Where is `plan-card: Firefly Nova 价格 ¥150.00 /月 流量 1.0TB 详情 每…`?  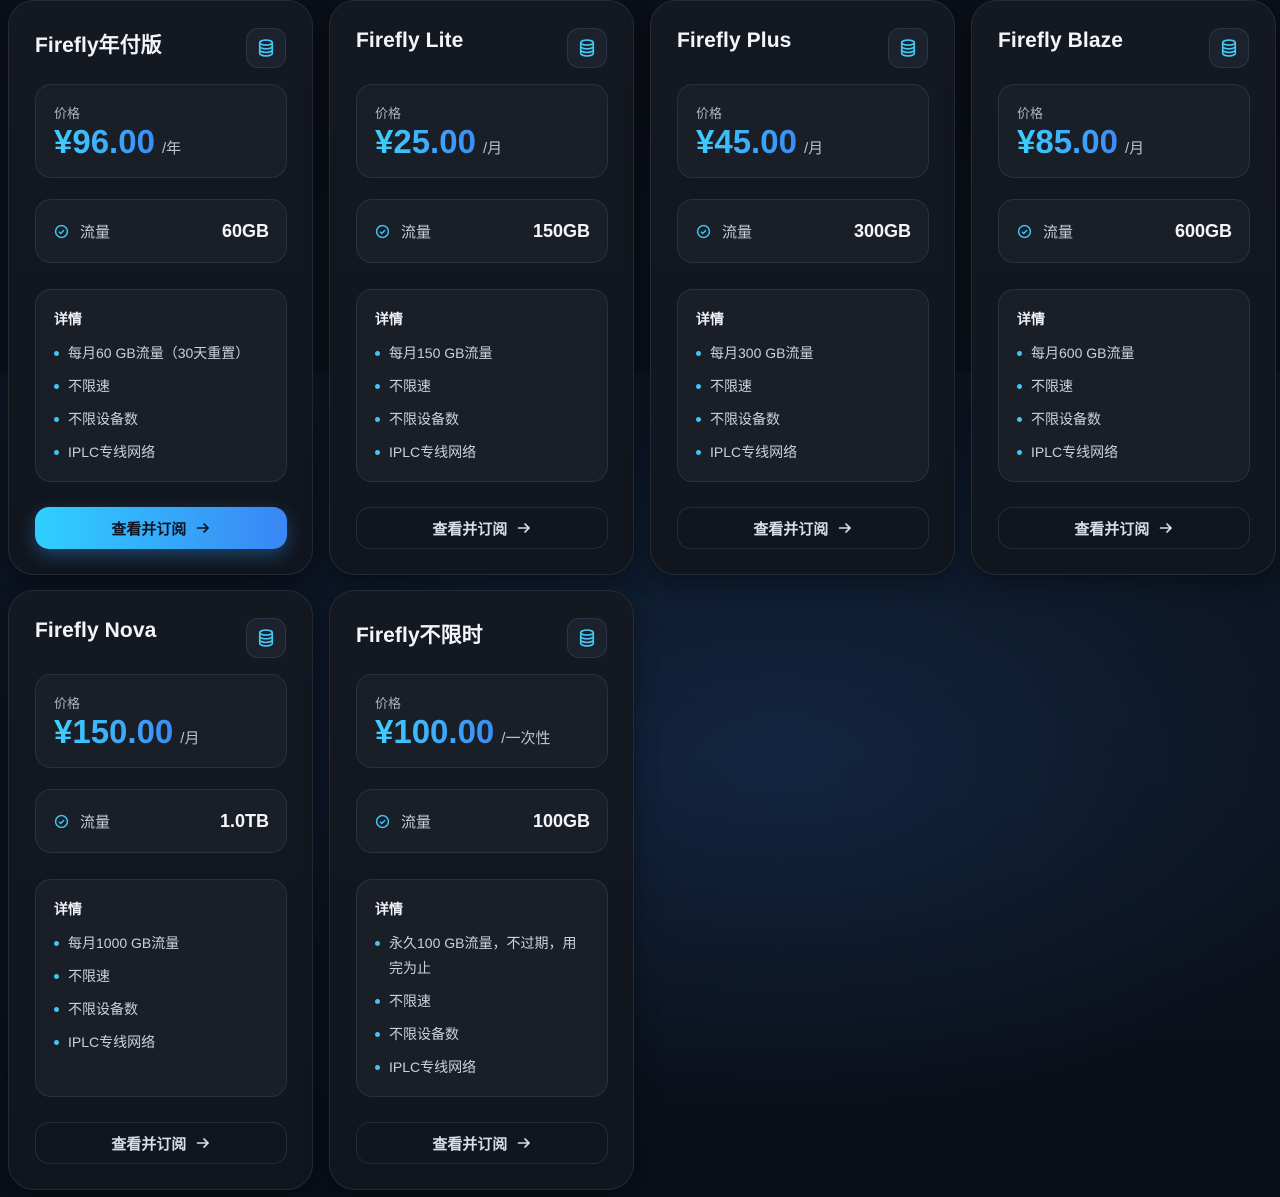
plan-card: Firefly Nova 价格 ¥150.00 /月 流量 1.0TB 详情 每… is located at coordinates (160, 890).